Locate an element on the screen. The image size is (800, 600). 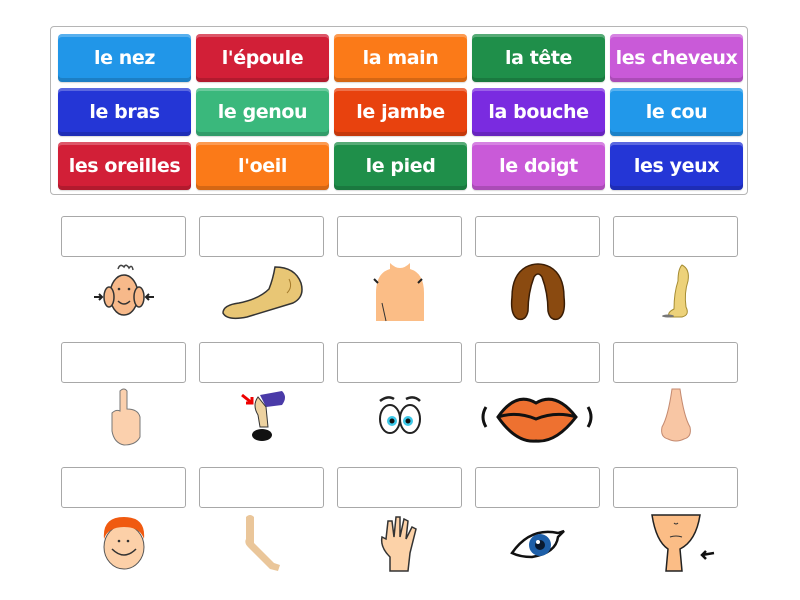
ears-picture is located at coordinates (123, 293).